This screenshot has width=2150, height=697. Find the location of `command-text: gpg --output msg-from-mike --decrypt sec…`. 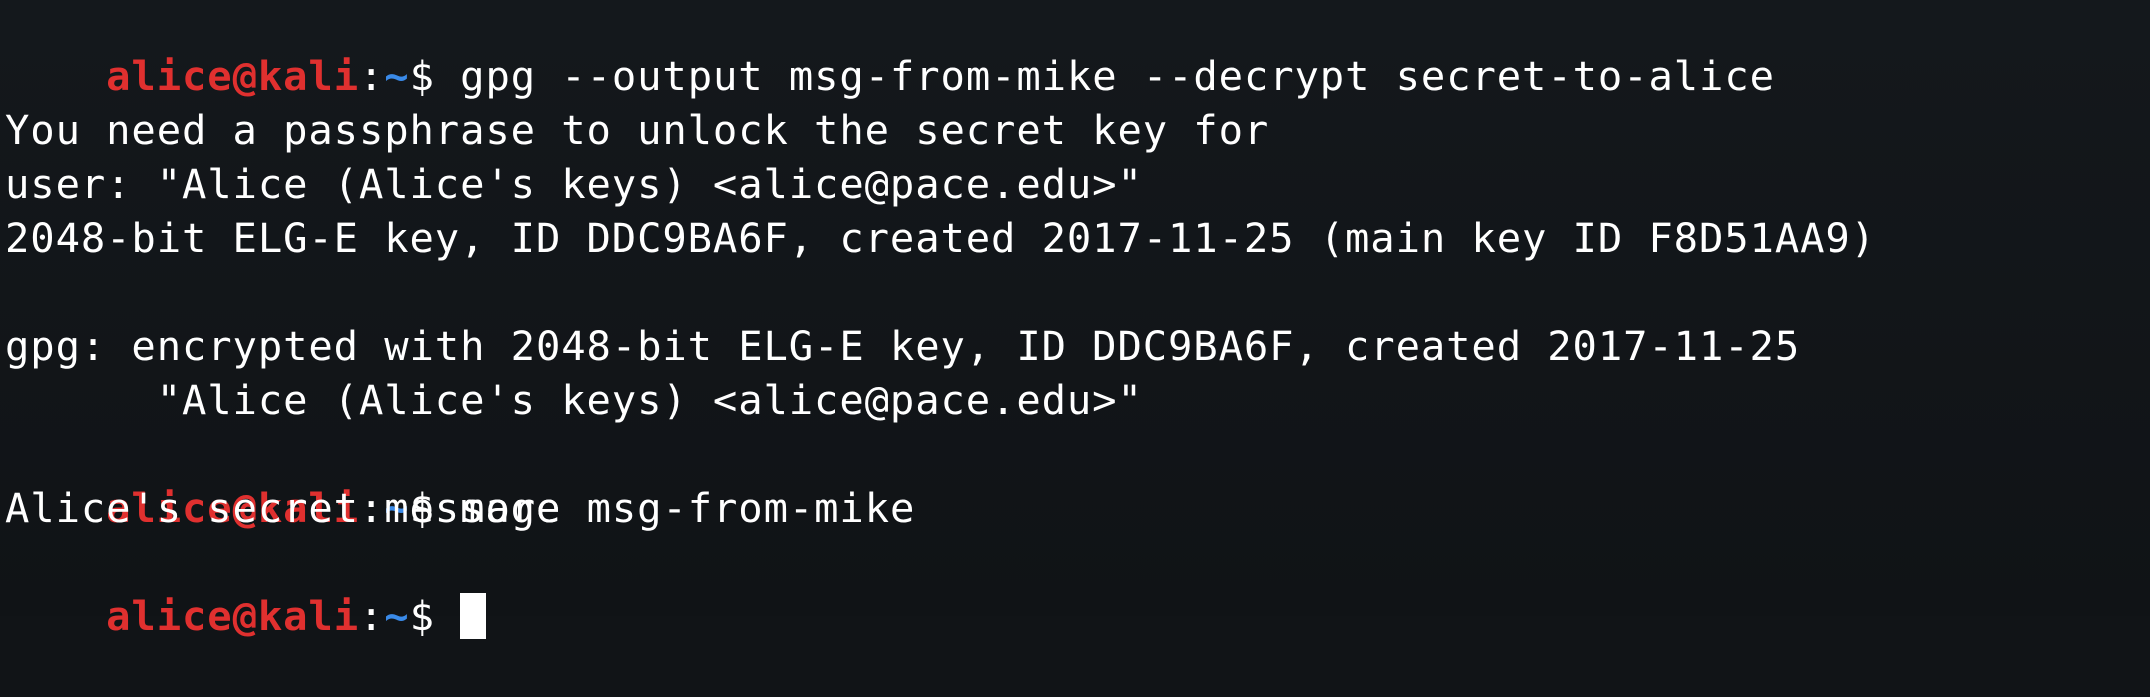

command-text: gpg --output msg-from-mike --decrypt sec… is located at coordinates (1117, 76).